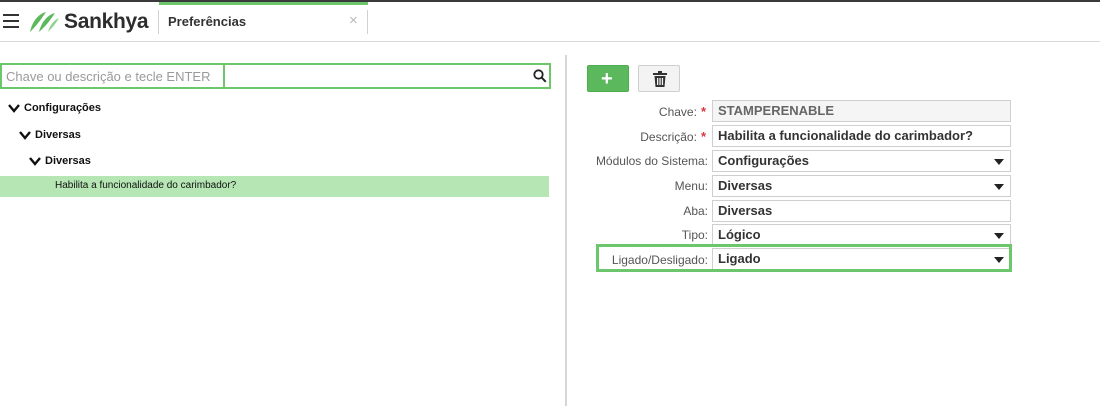 The image size is (1100, 406). What do you see at coordinates (861, 111) in the screenshot?
I see `chave-field: STAMPERENABLE` at bounding box center [861, 111].